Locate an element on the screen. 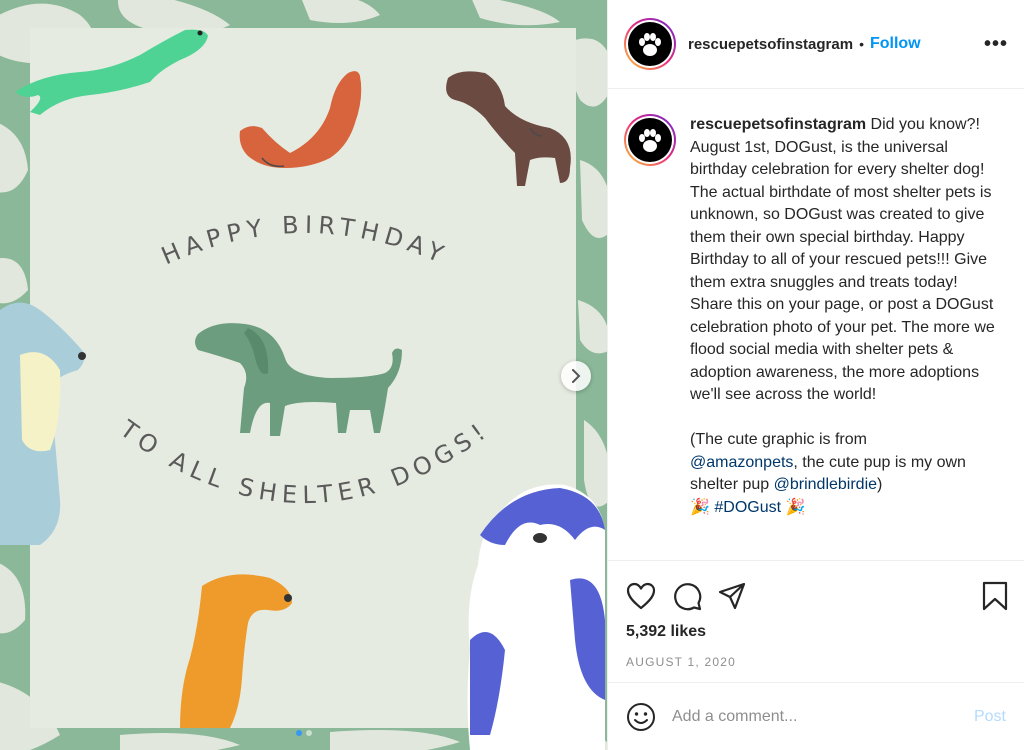 The image size is (1024, 750). caption-credit-suffix: ) is located at coordinates (880, 484).